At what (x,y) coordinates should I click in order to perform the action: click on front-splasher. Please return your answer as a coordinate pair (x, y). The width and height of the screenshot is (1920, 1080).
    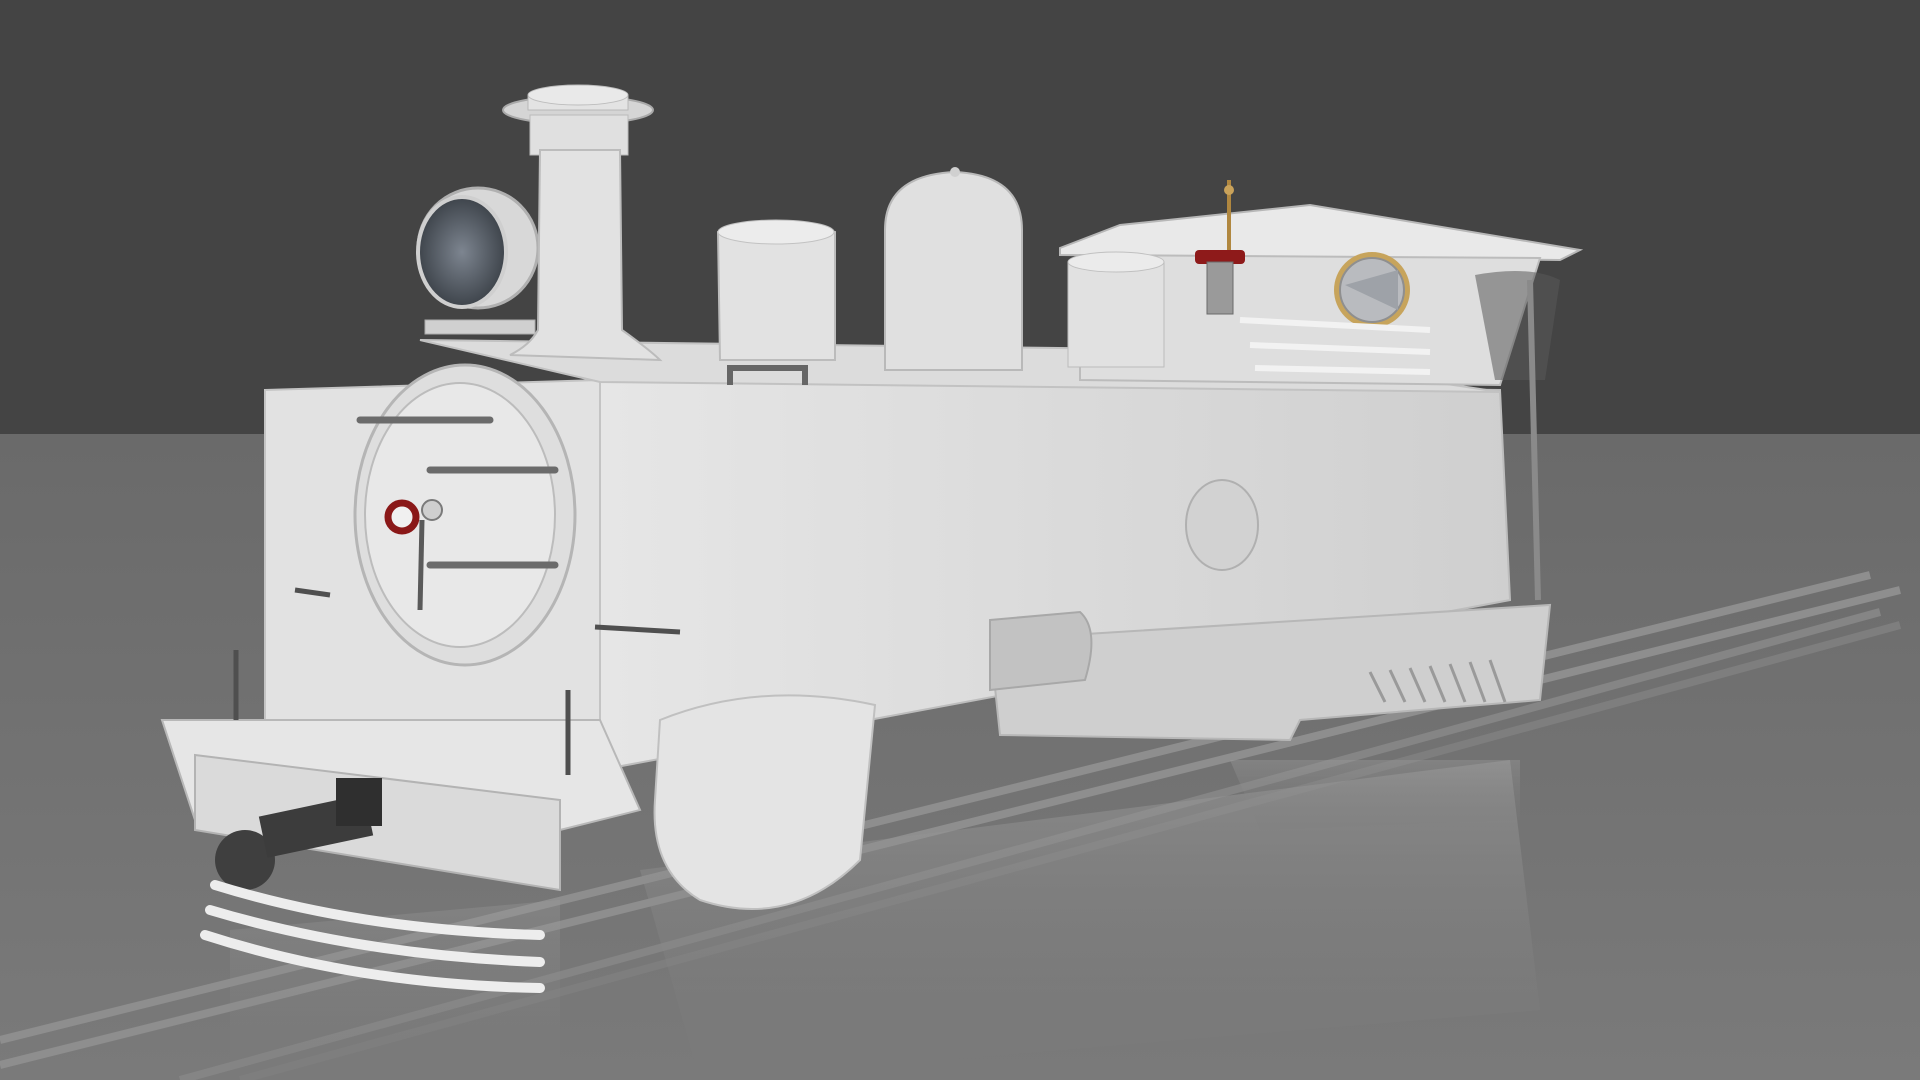
    Looking at the image, I should click on (765, 802).